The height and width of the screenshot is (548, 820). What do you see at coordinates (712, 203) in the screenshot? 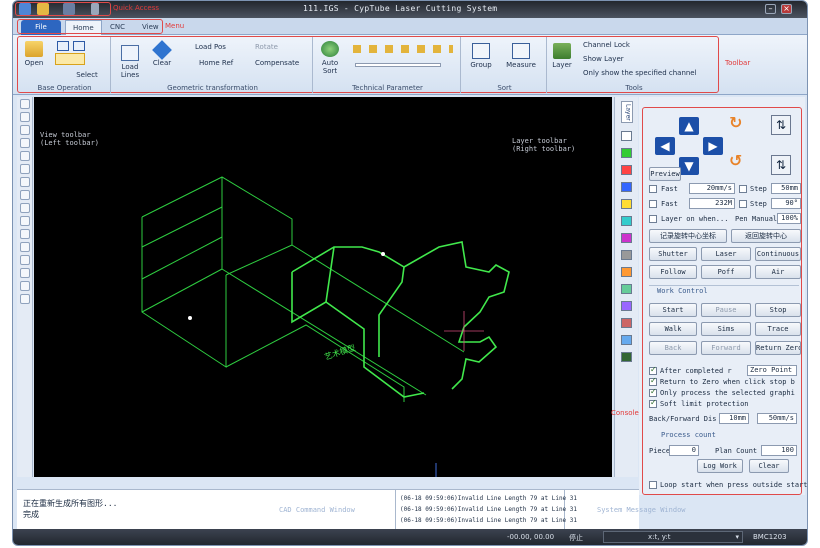
I see `fast-select-2: 232M` at bounding box center [712, 203].